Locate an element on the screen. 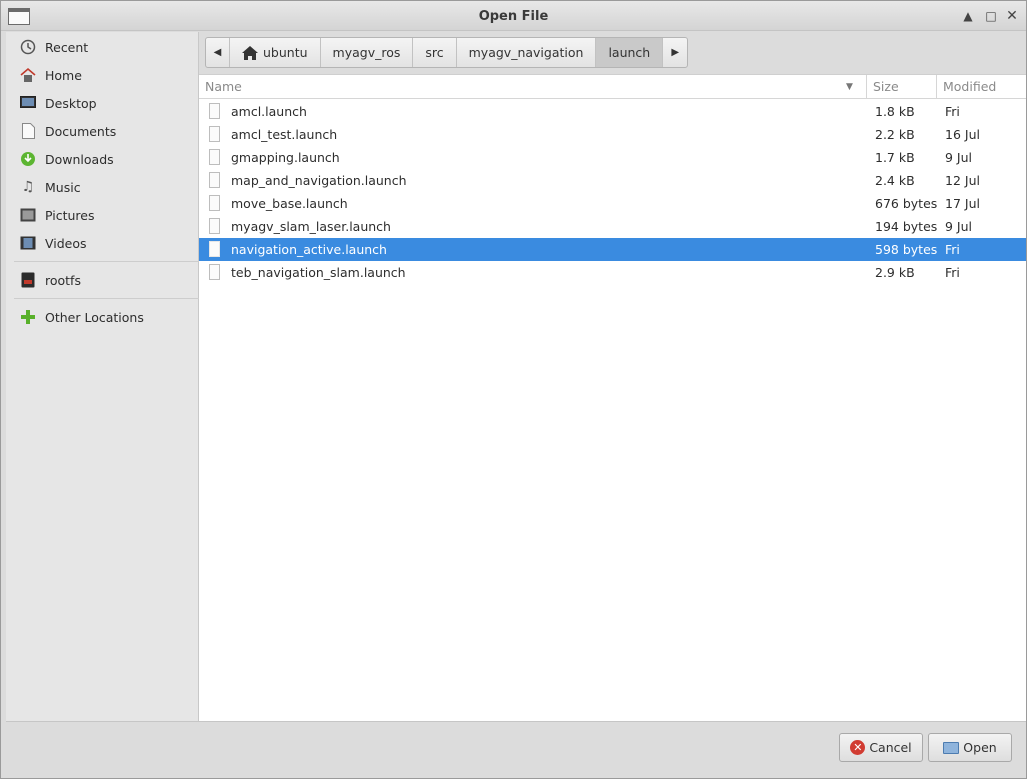 Image resolution: width=1027 pixels, height=779 pixels. drive-icon is located at coordinates (28, 280).